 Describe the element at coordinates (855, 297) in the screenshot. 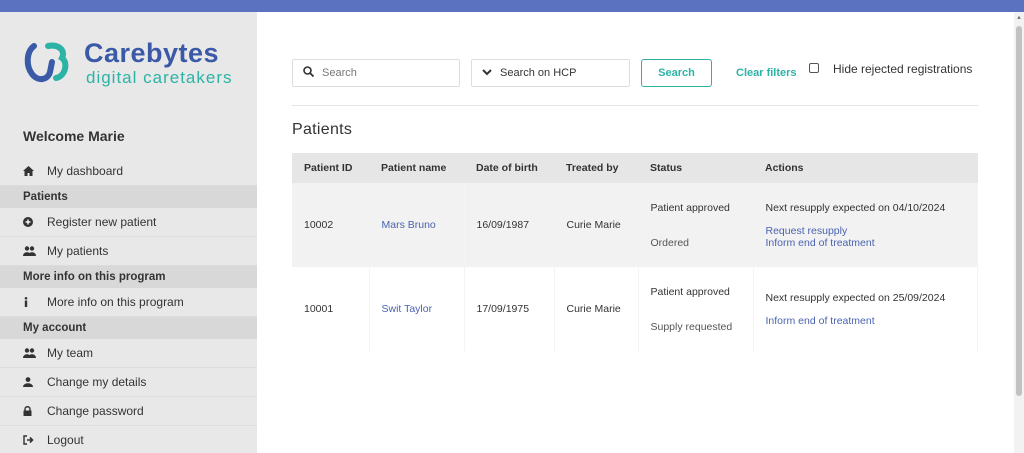

I see `next-resupply-text: Next resupply expected on 25/09/2024` at that location.